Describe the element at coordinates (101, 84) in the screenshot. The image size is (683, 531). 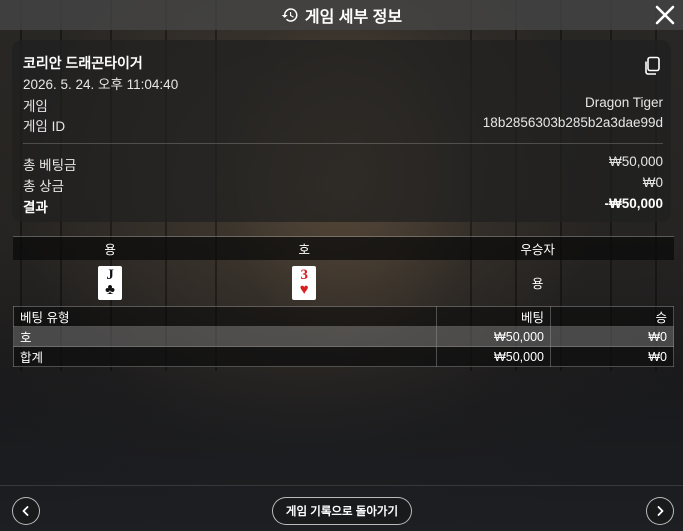
I see `game-datetime: 2026. 5. 24. 오후 11:04:40` at that location.